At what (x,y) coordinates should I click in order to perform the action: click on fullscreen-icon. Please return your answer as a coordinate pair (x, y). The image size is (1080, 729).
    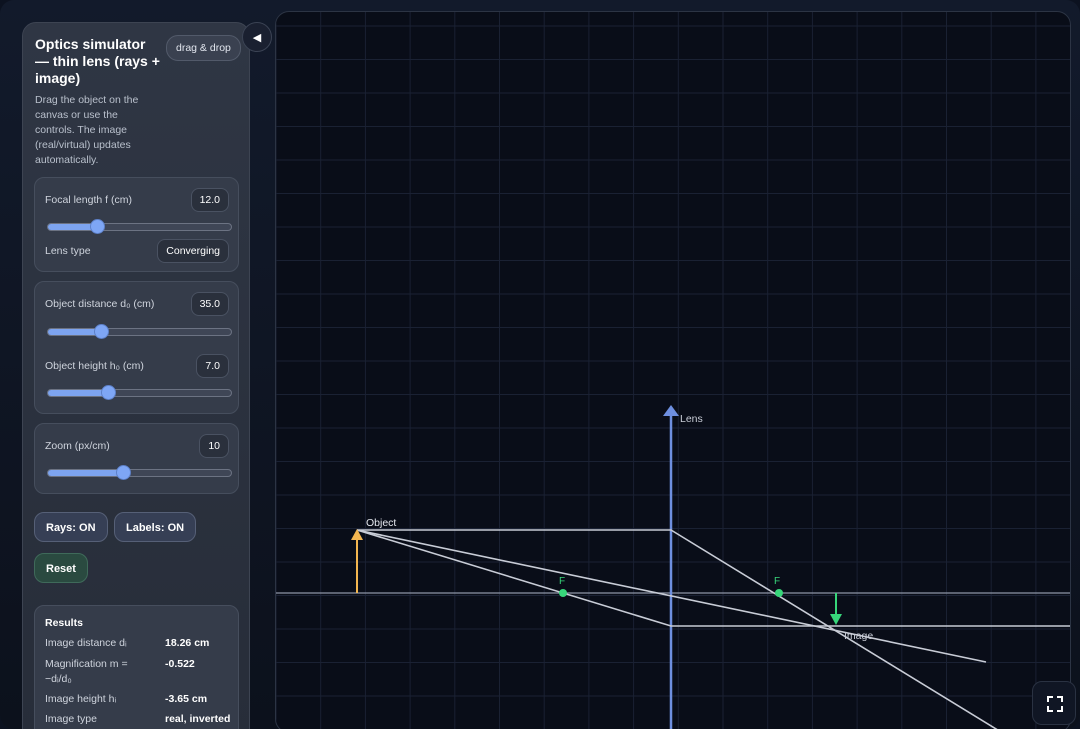
    Looking at the image, I should click on (1055, 704).